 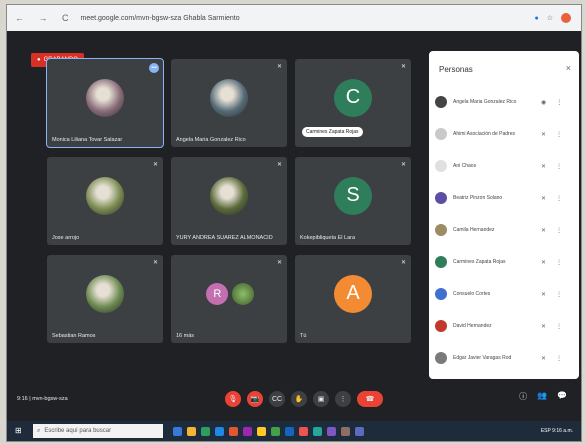 I want to click on extension-icon: ●, so click(x=536, y=18).